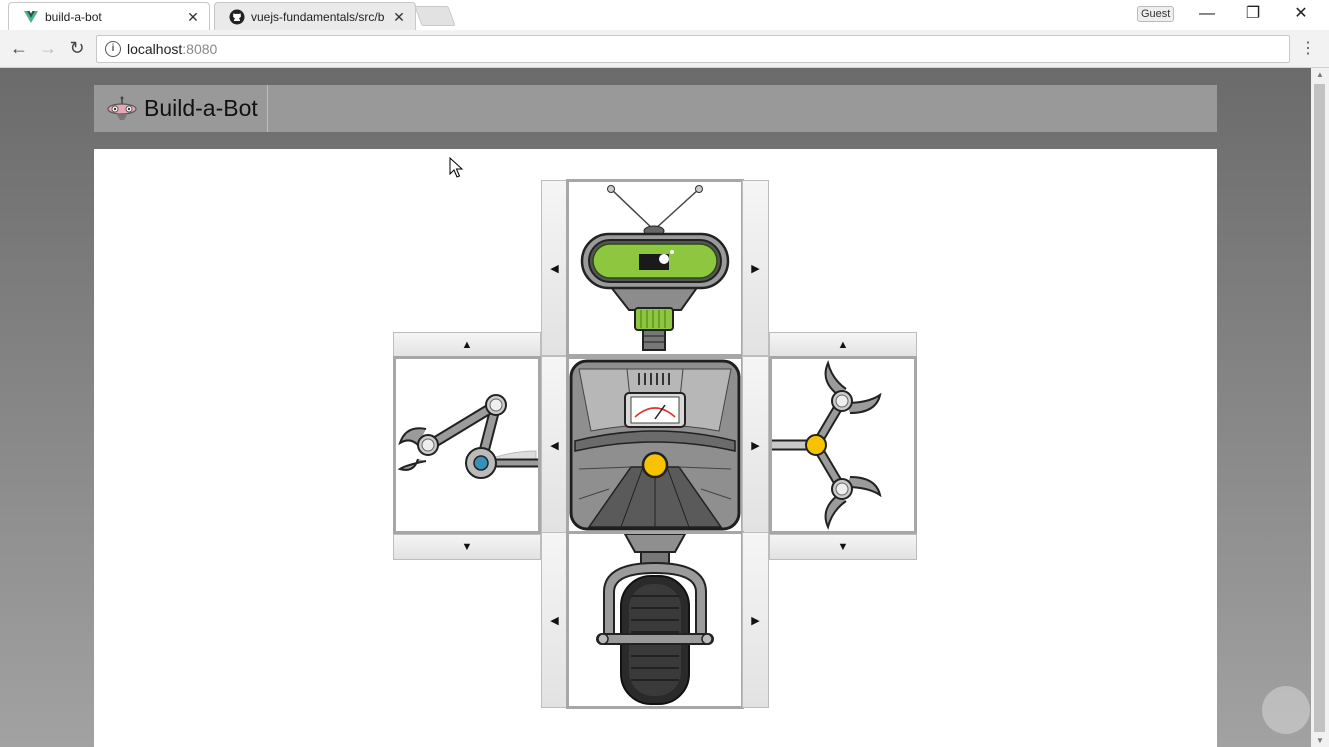 This screenshot has height=747, width=1329. I want to click on base-next-button: ▶, so click(755, 620).